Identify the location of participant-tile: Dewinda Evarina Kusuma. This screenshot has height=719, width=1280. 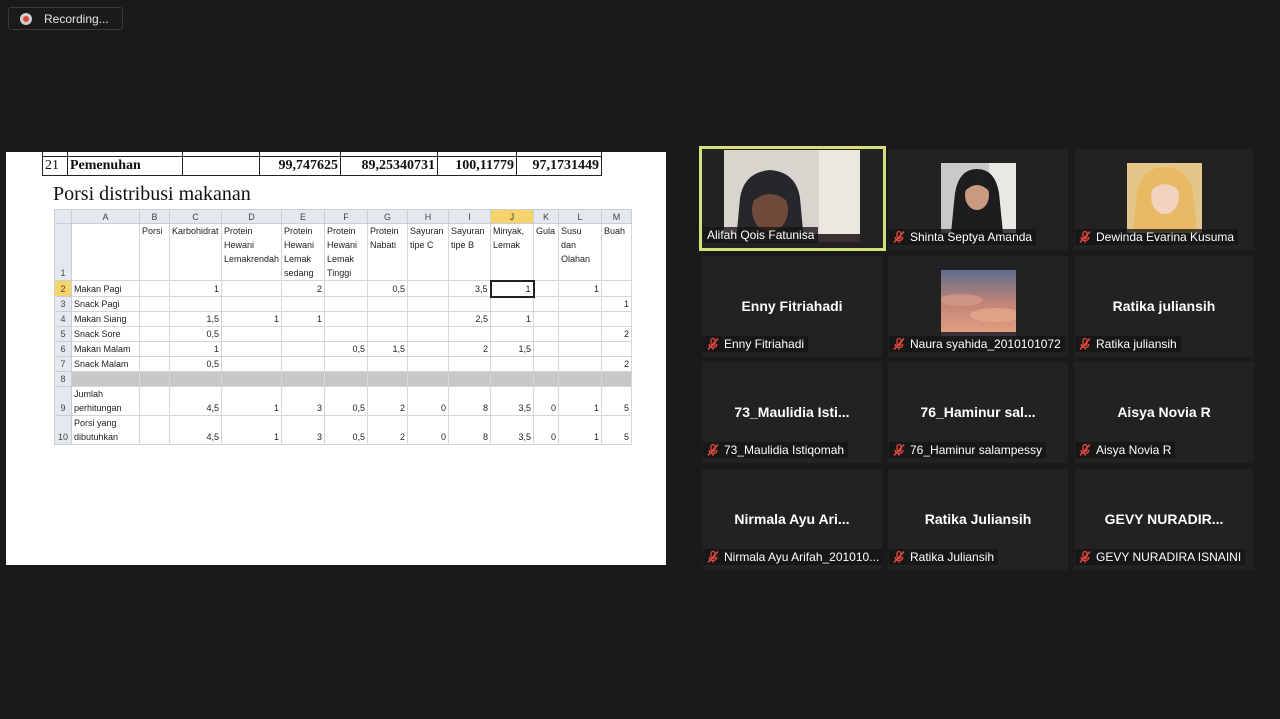
(1164, 199).